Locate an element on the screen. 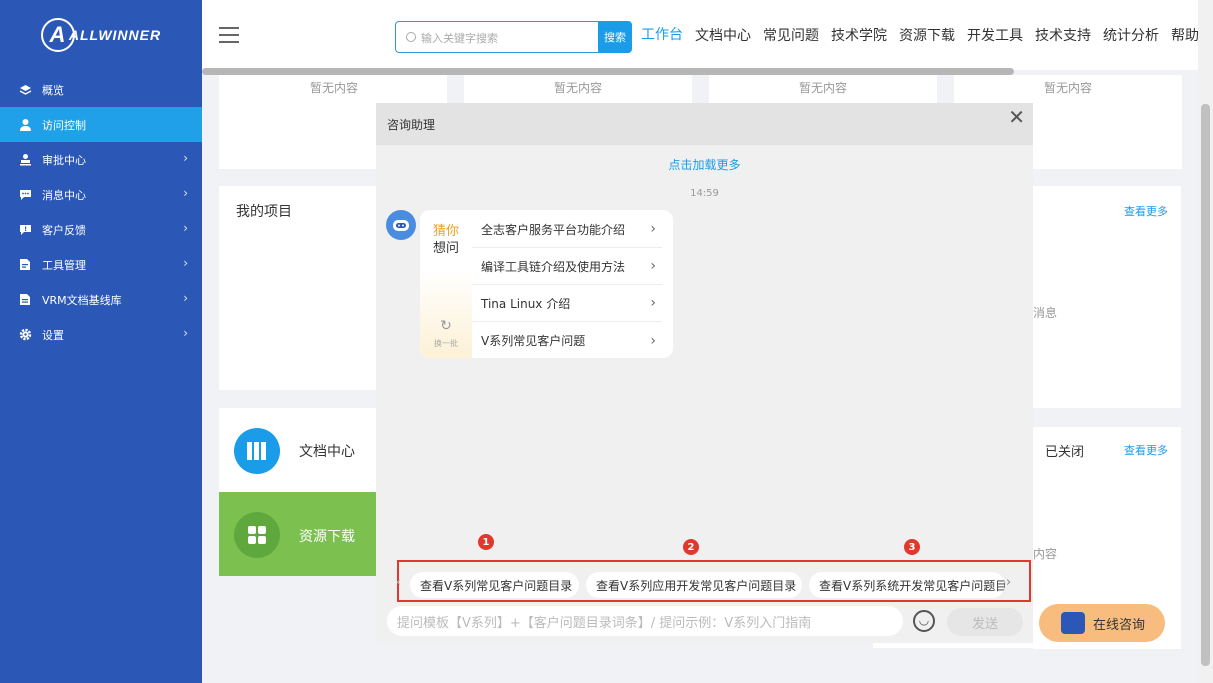 The image size is (1213, 683). doc-center-label: 文档中心 is located at coordinates (327, 452).